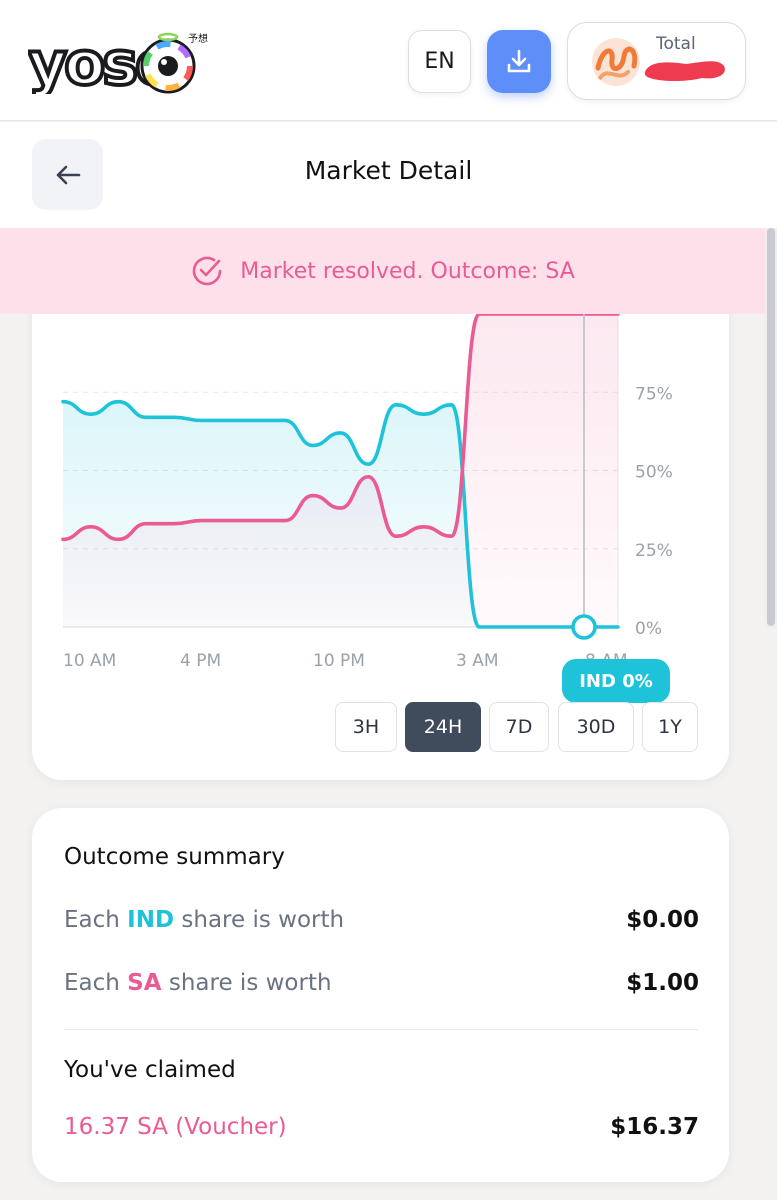 This screenshot has height=1200, width=777. I want to click on x-axis: 10 AM4 PM10 PM3 AM8 AM, so click(345, 661).